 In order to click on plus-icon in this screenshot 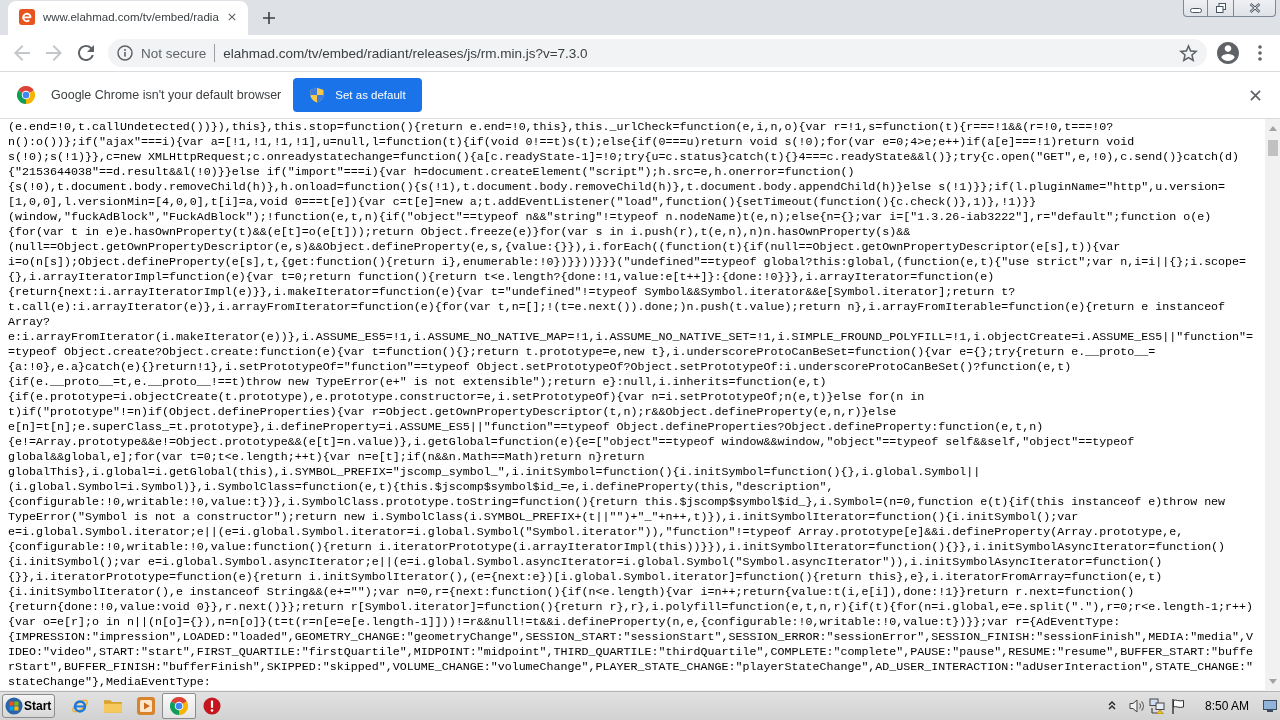, I will do `click(269, 17)`.